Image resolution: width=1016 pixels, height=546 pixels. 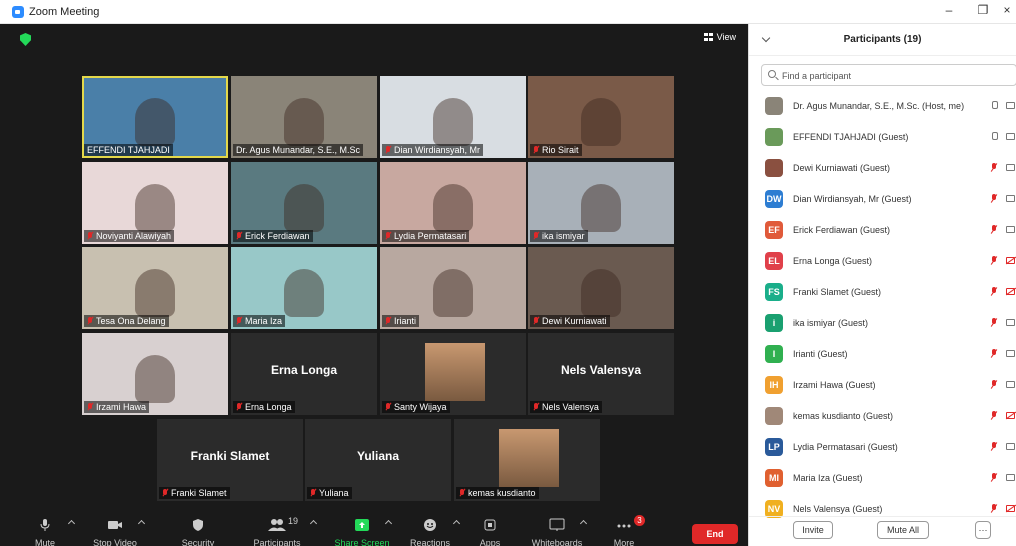 What do you see at coordinates (845, 446) in the screenshot?
I see `participant-name: Lydia Permatasari (Guest)` at bounding box center [845, 446].